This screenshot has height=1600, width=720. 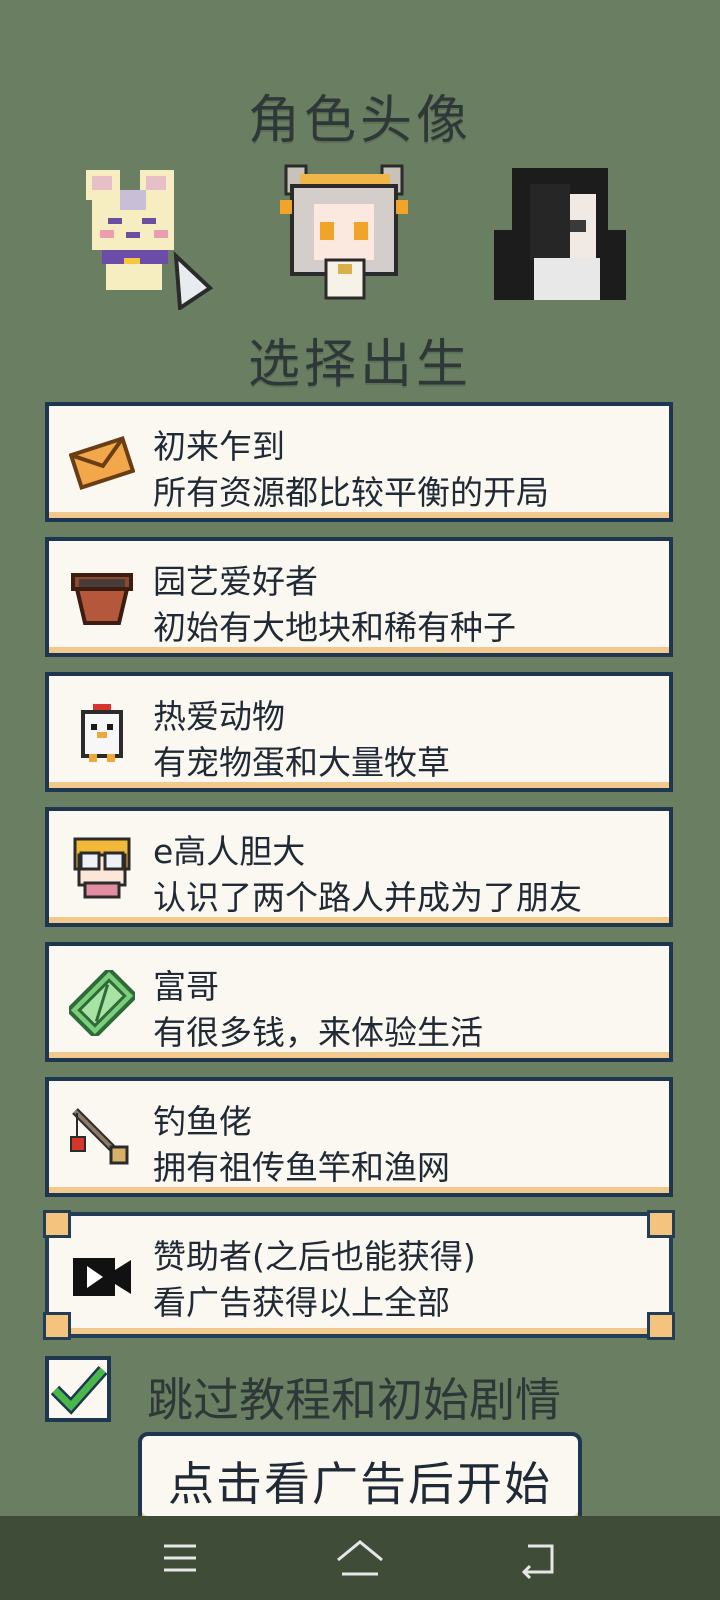 I want to click on option-description: 初始有大地块和稀有种子, so click(x=334, y=627).